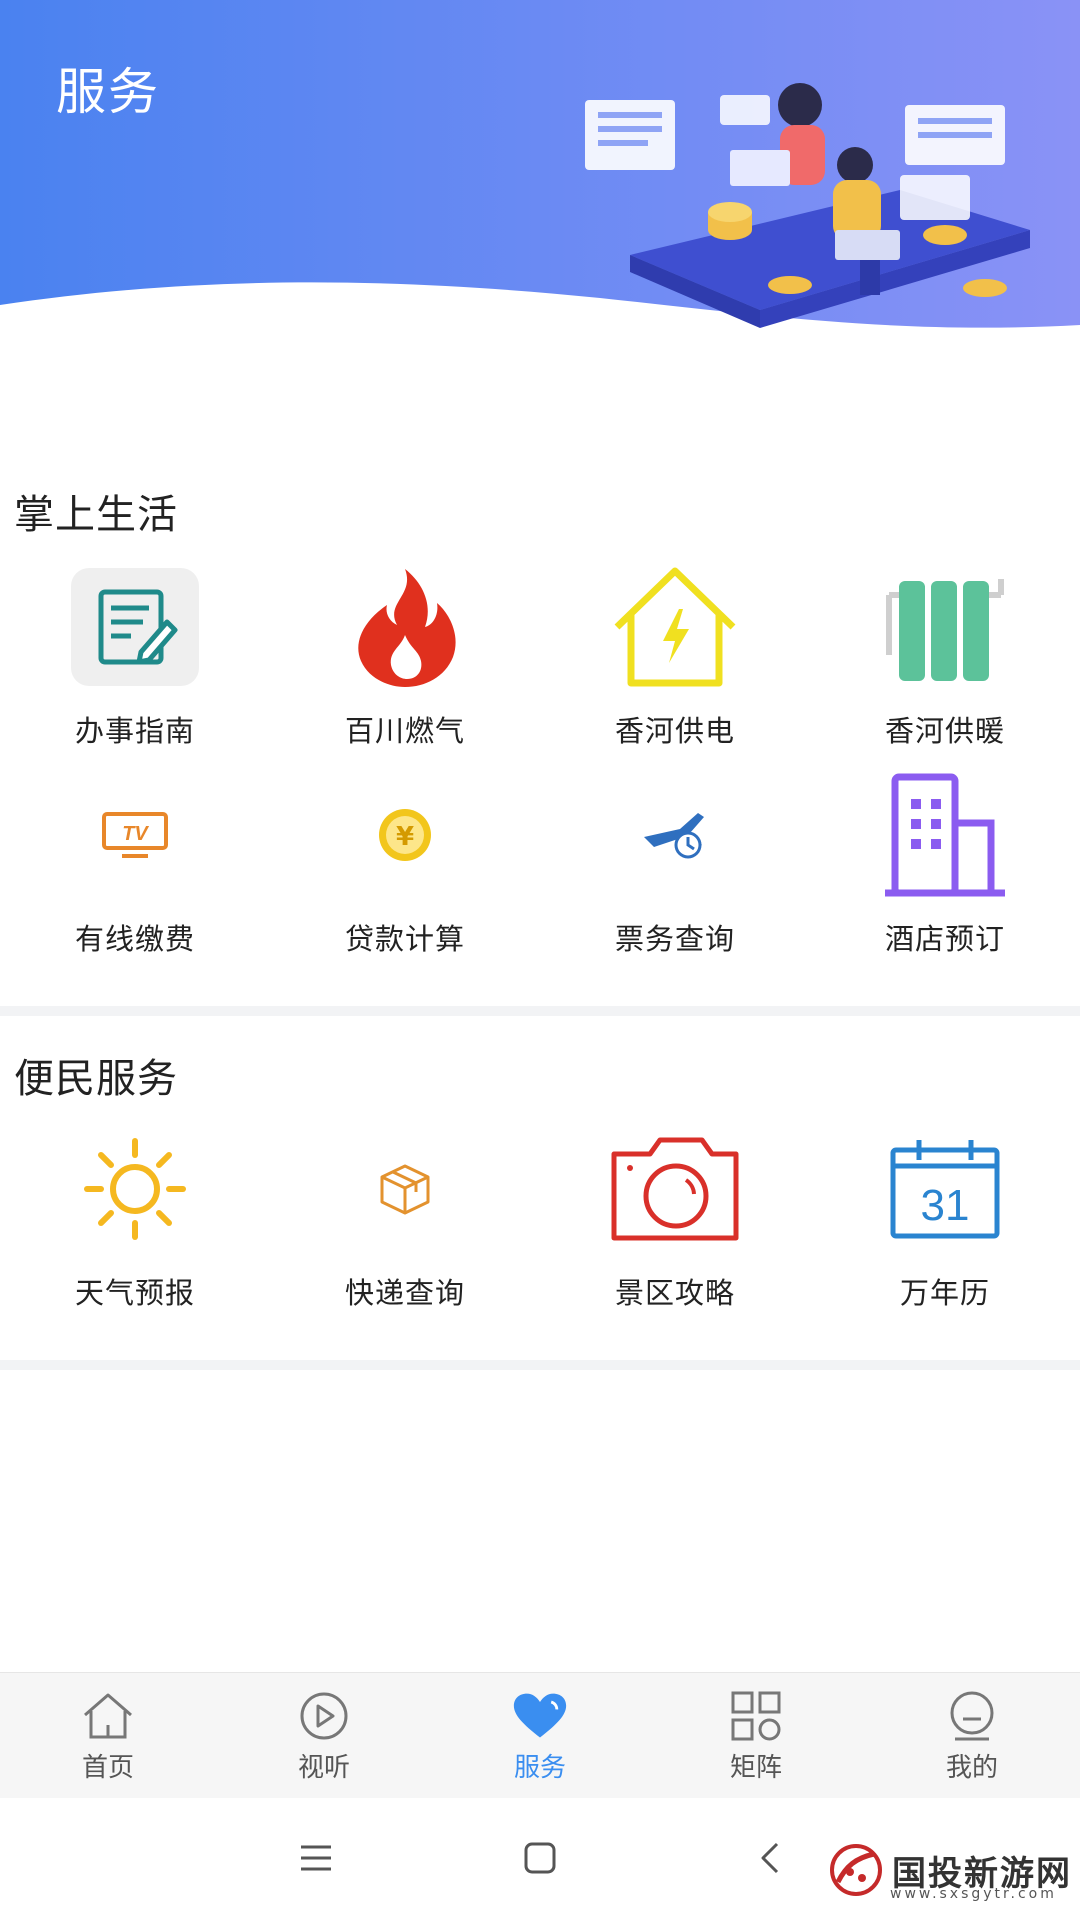 This screenshot has width=1080, height=1920. I want to click on service-label: 办事指南, so click(134, 731).